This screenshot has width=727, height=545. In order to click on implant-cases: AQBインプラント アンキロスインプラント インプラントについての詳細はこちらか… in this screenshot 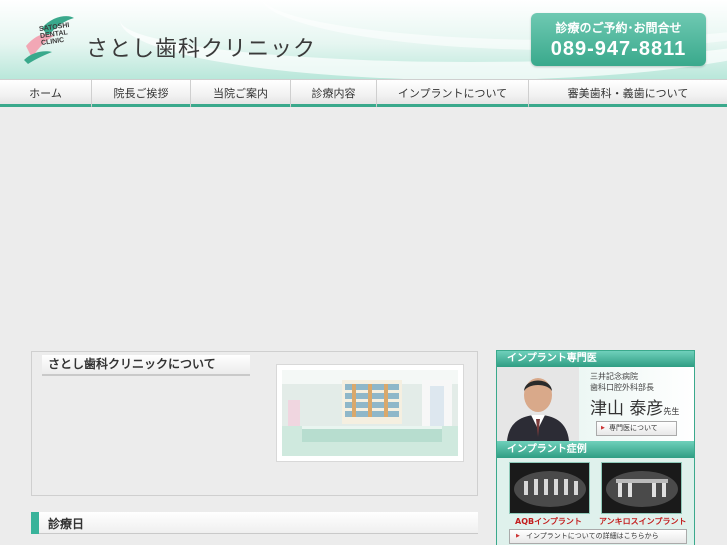, I will do `click(595, 501)`.